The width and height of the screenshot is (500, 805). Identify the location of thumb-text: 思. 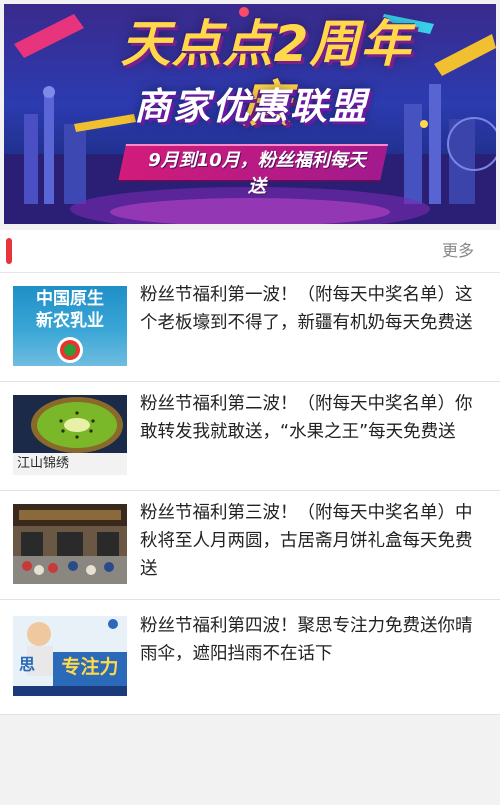
(27, 664).